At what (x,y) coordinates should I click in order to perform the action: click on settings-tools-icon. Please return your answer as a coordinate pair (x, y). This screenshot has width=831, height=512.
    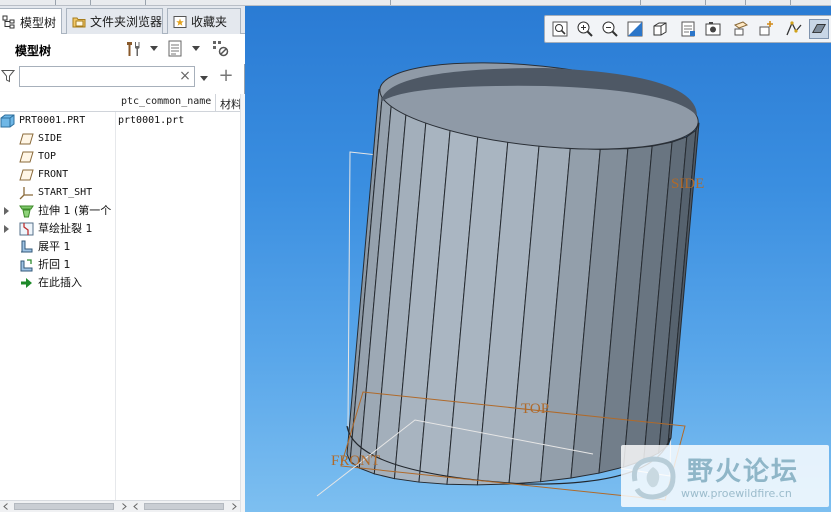
    Looking at the image, I should click on (133, 49).